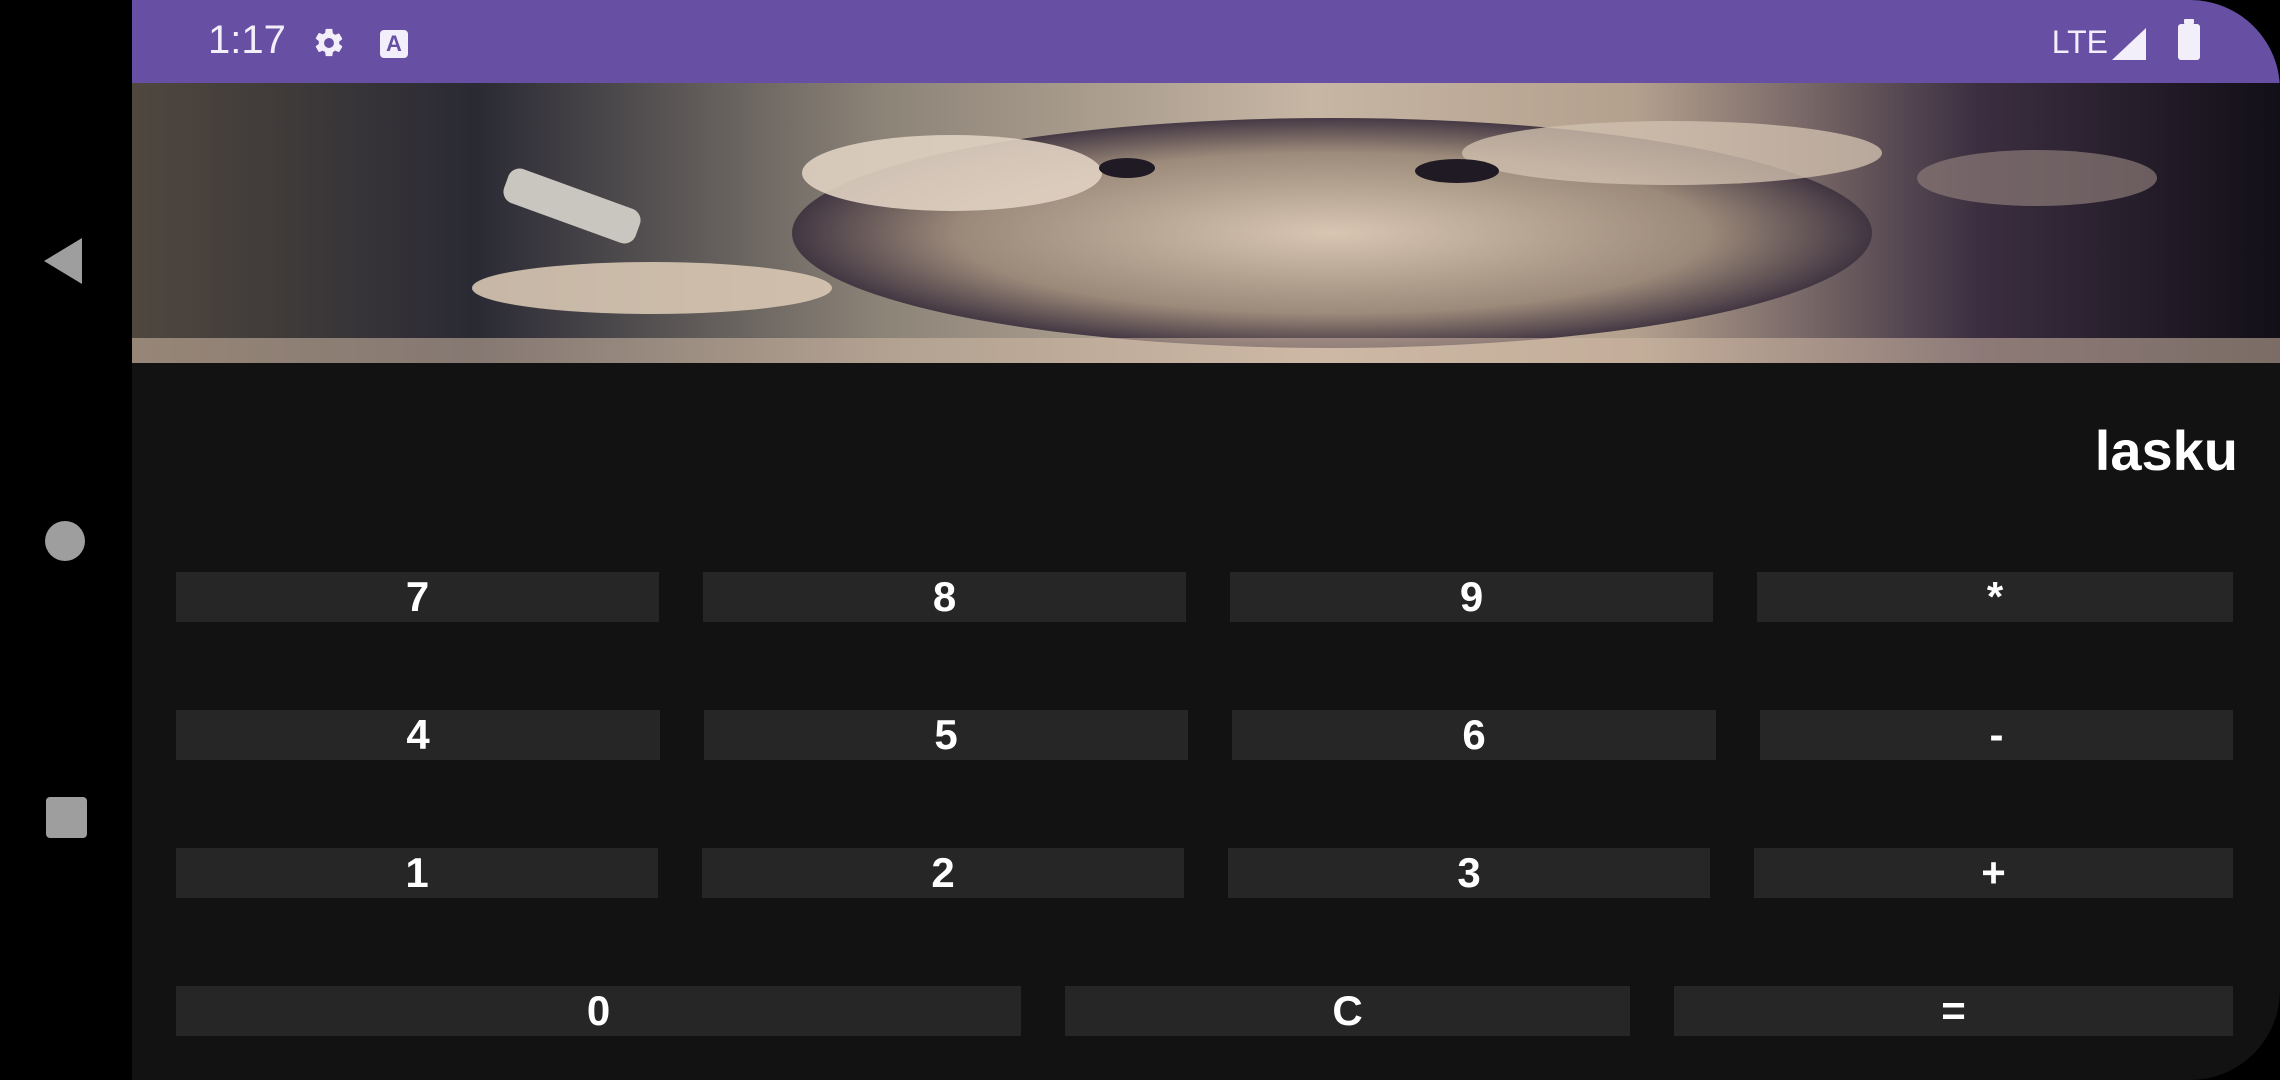 Image resolution: width=2280 pixels, height=1080 pixels. I want to click on button-minus: -, so click(1996, 735).